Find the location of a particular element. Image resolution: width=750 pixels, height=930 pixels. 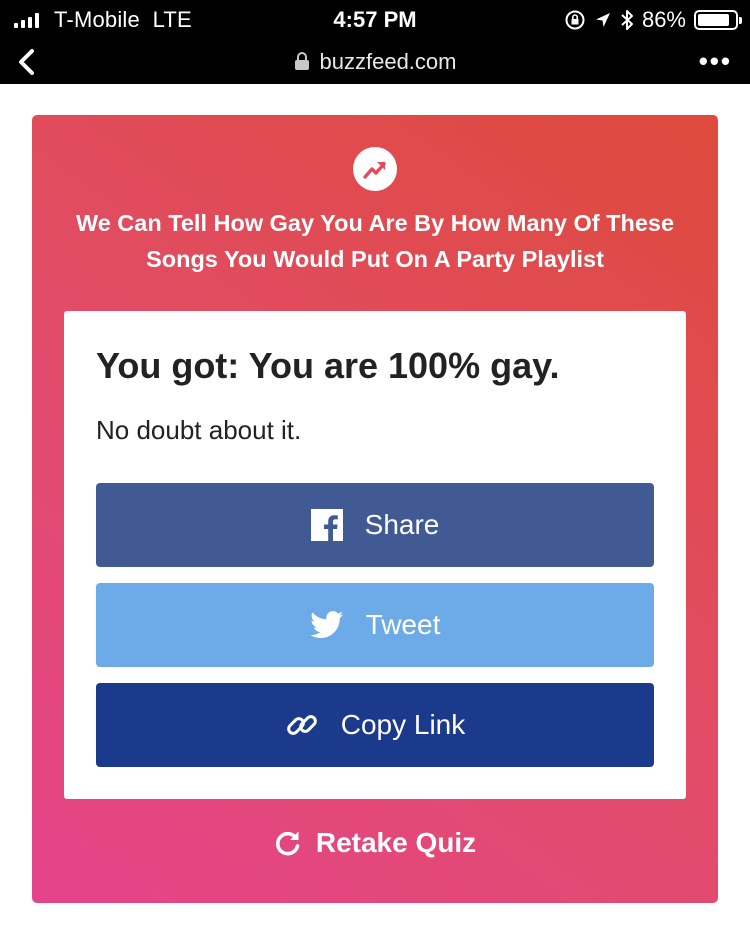

result-description: No doubt about it. is located at coordinates (199, 430).